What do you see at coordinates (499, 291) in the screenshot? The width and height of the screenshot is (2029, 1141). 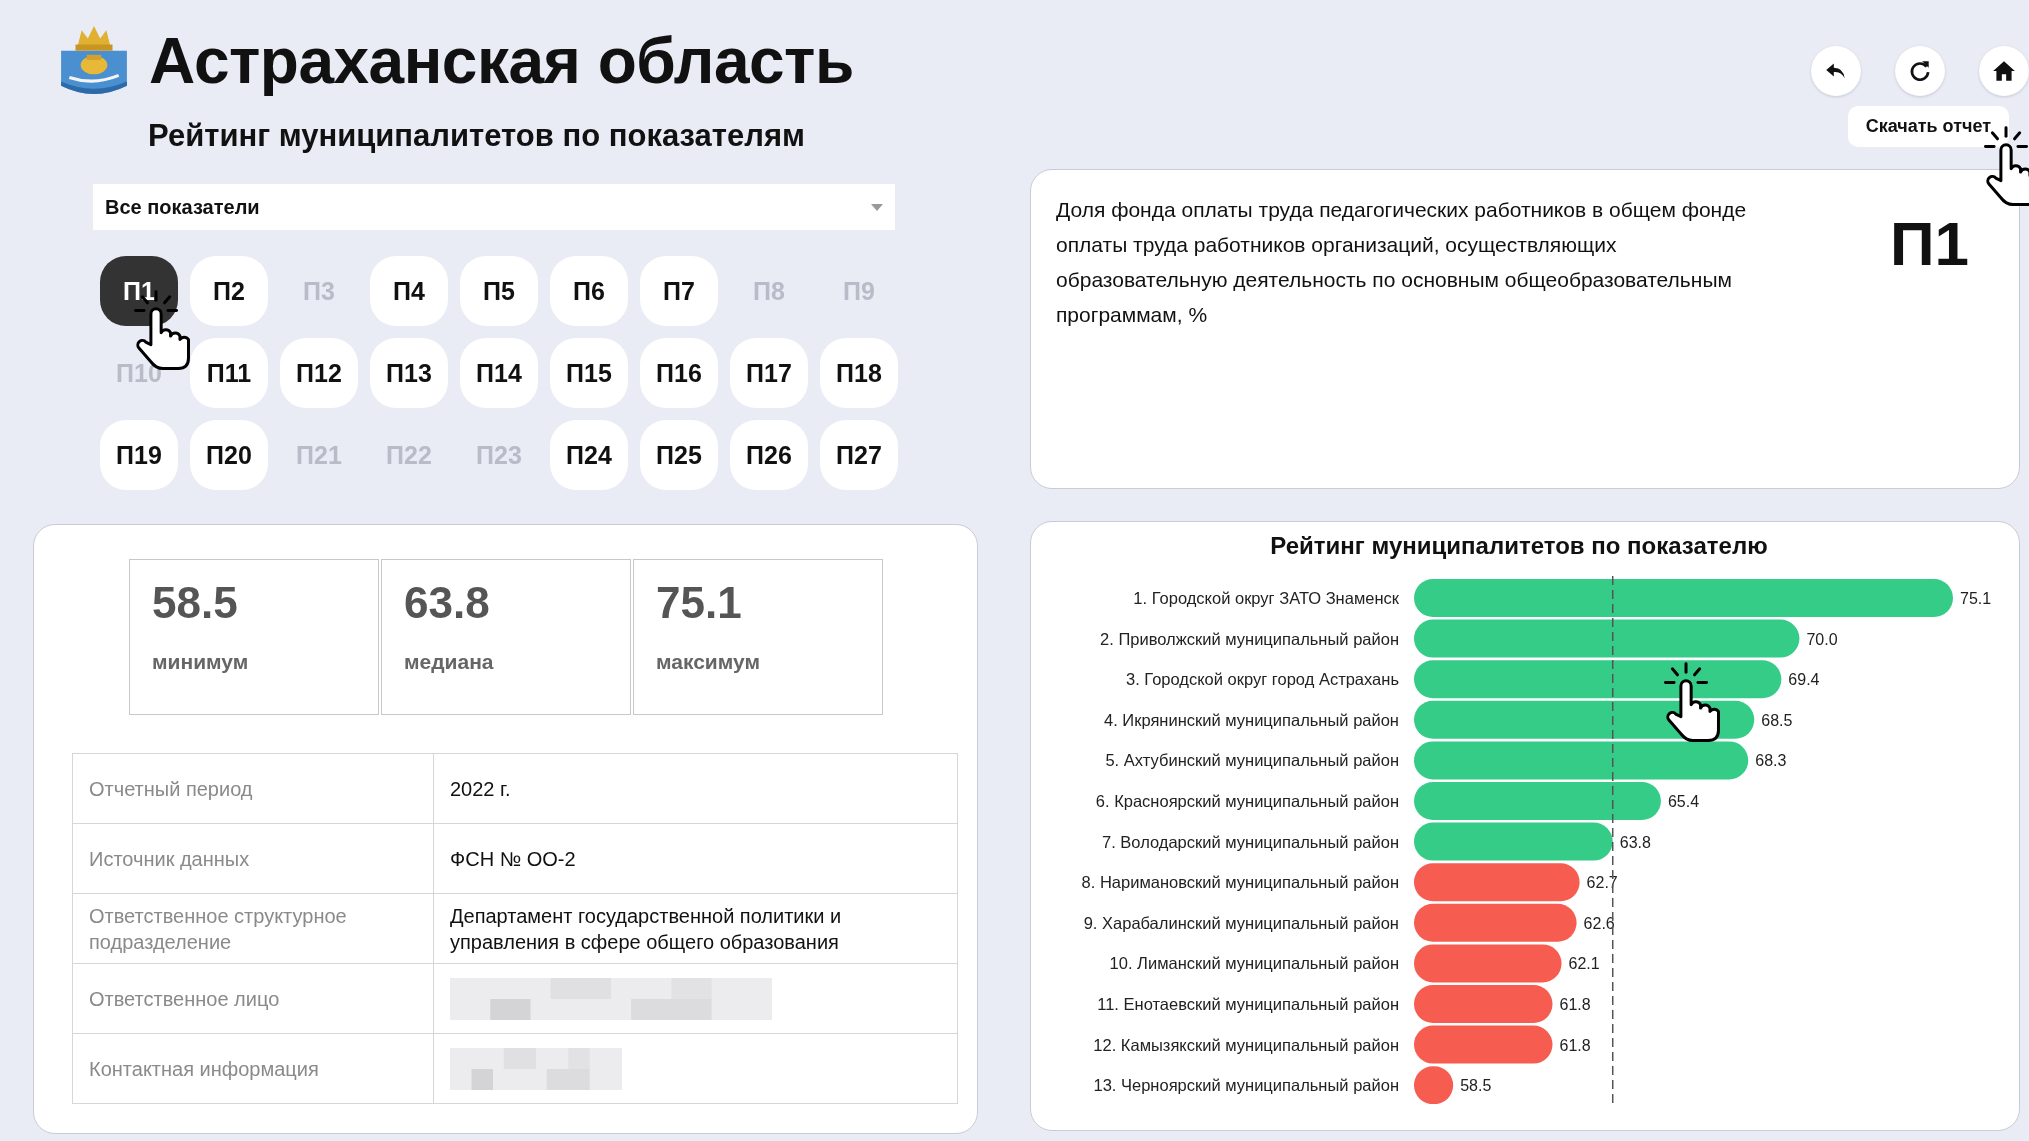 I see `indicator-button: П5` at bounding box center [499, 291].